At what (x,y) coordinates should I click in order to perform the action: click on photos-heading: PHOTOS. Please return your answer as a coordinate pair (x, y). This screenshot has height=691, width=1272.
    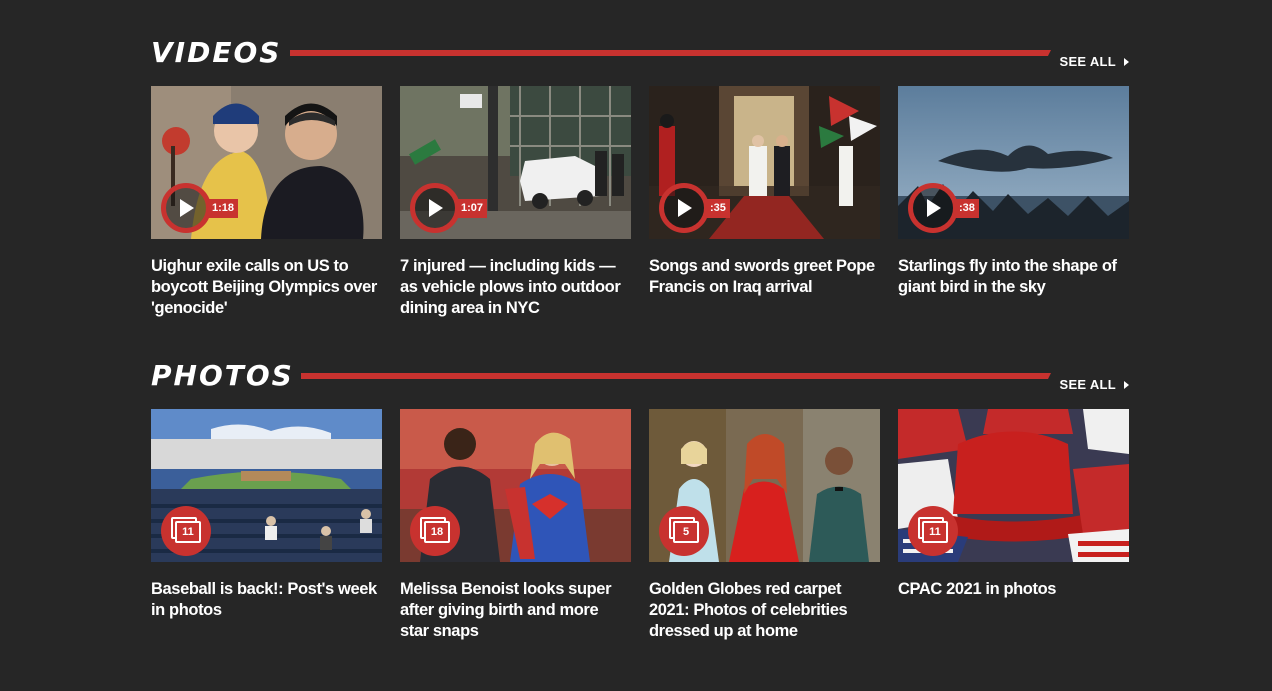
    Looking at the image, I should click on (222, 375).